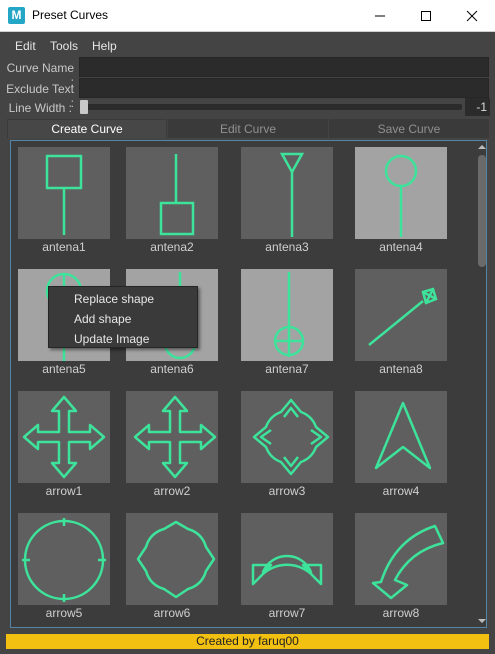 The height and width of the screenshot is (654, 495). Describe the element at coordinates (287, 613) in the screenshot. I see `curve-item-label: arrow7` at that location.